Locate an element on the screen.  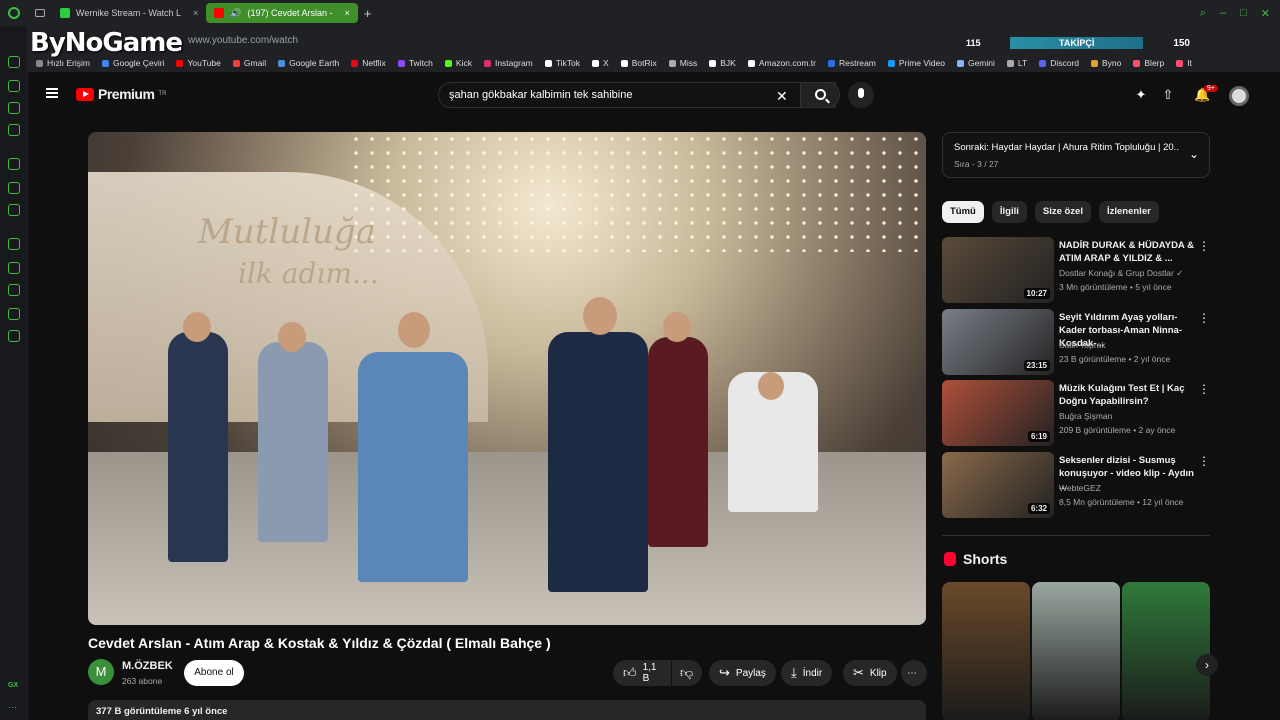
clip-button: ✂ Klip is located at coordinates (870, 673).